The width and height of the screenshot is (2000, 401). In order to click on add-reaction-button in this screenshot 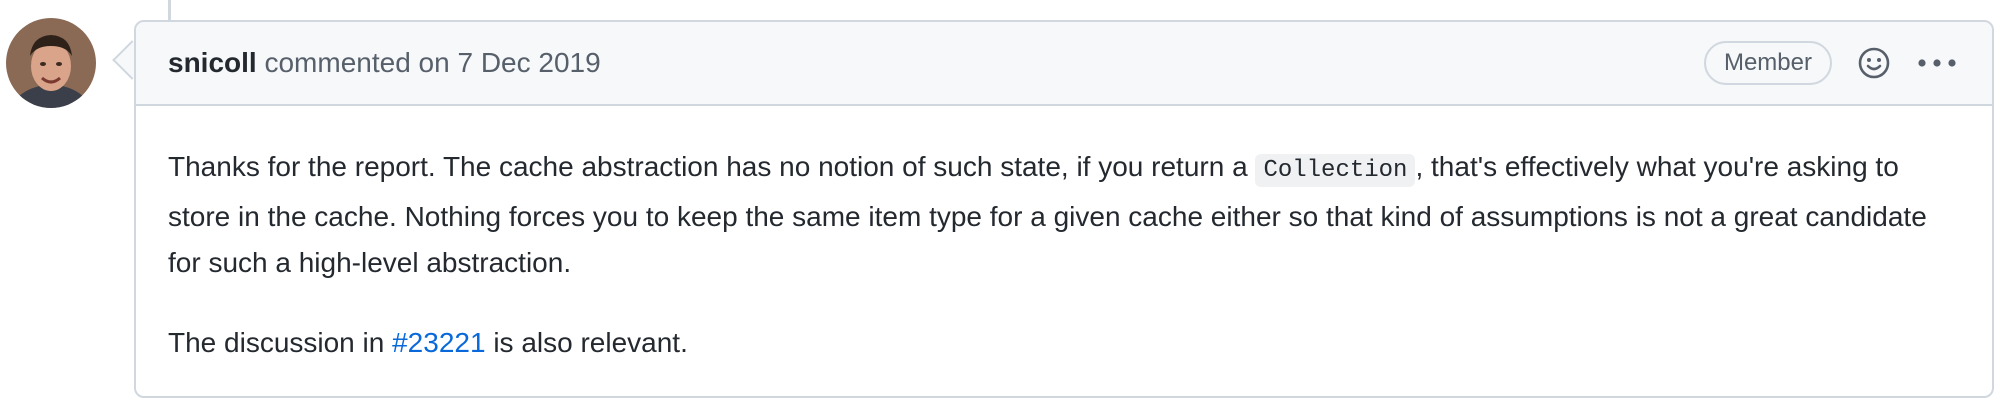, I will do `click(1874, 63)`.